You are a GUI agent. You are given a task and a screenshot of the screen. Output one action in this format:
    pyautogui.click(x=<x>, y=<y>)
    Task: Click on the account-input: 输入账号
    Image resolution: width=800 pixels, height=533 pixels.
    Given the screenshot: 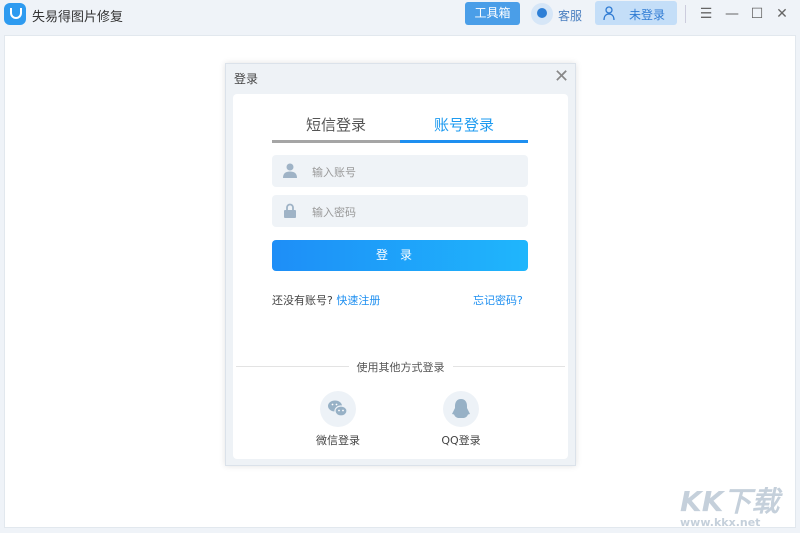 What is the action you would take?
    pyautogui.click(x=400, y=171)
    